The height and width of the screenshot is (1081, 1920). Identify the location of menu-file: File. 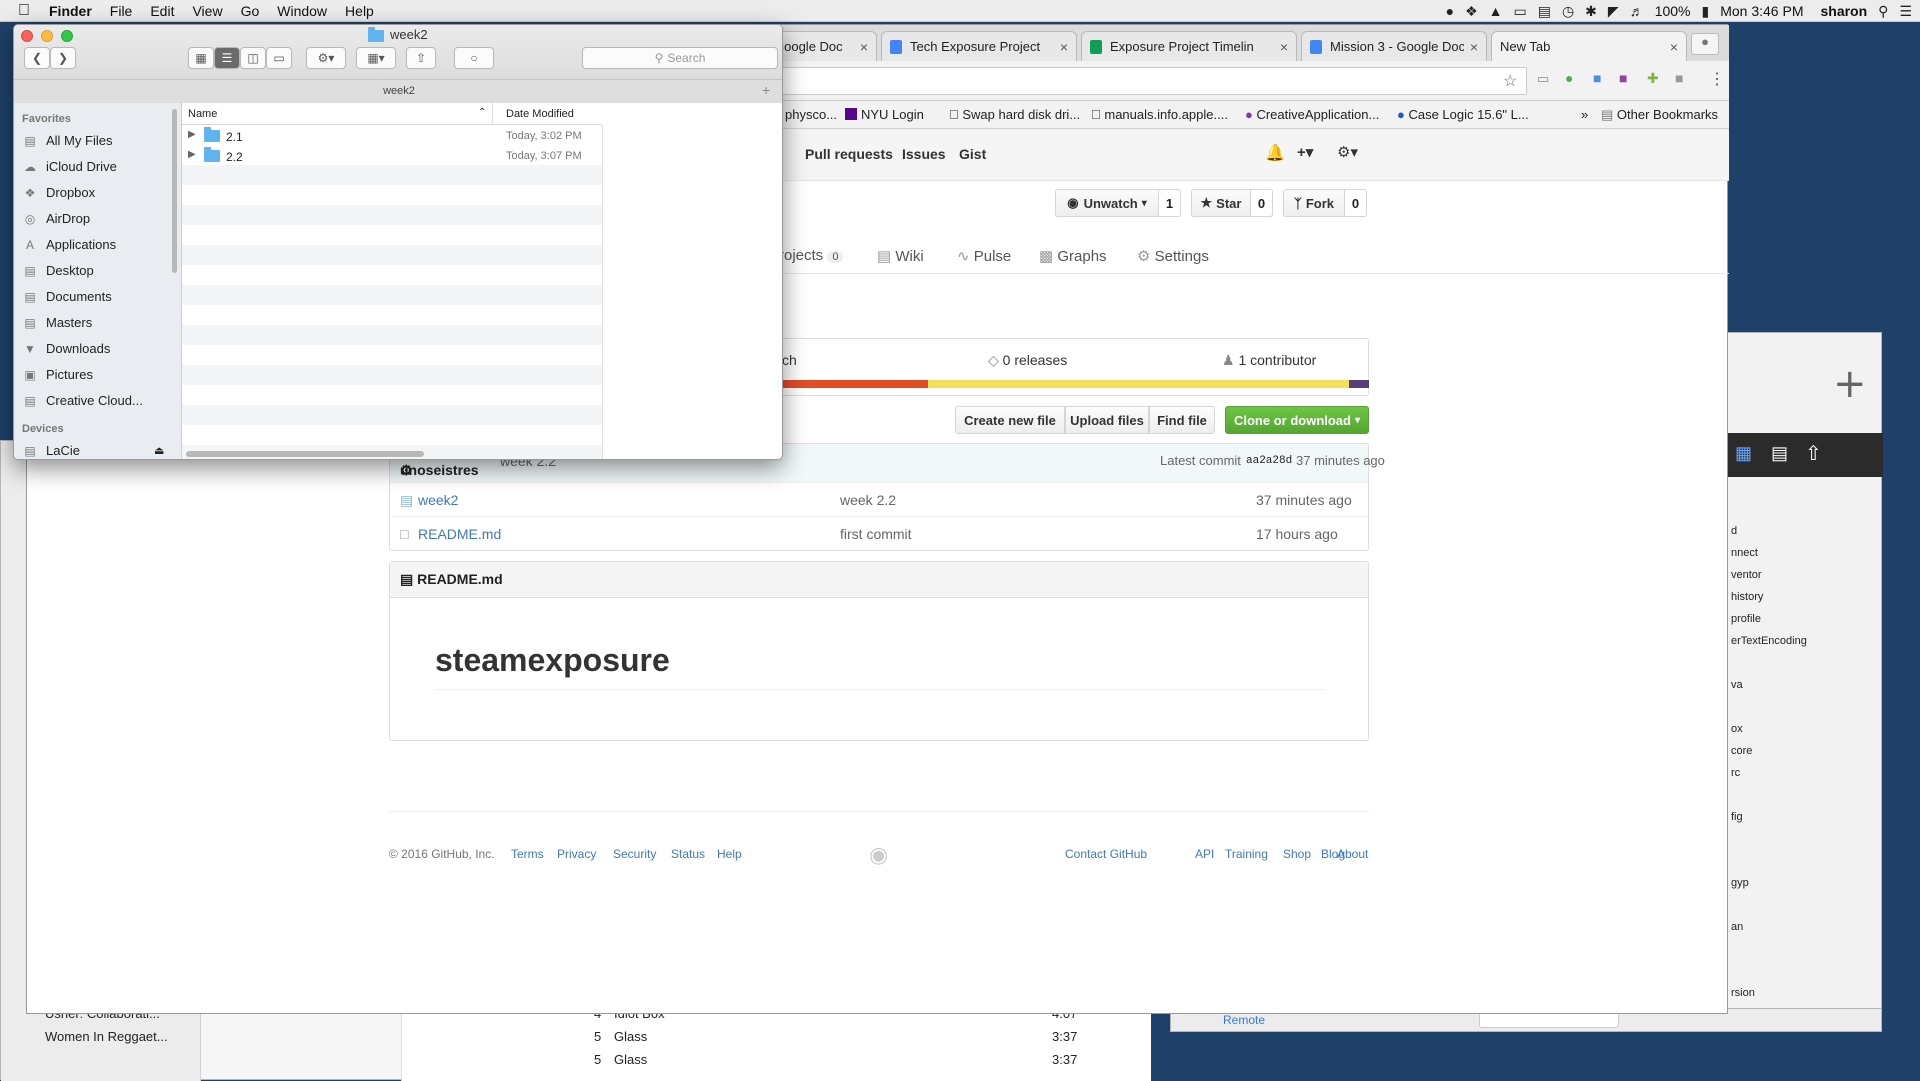
(121, 11).